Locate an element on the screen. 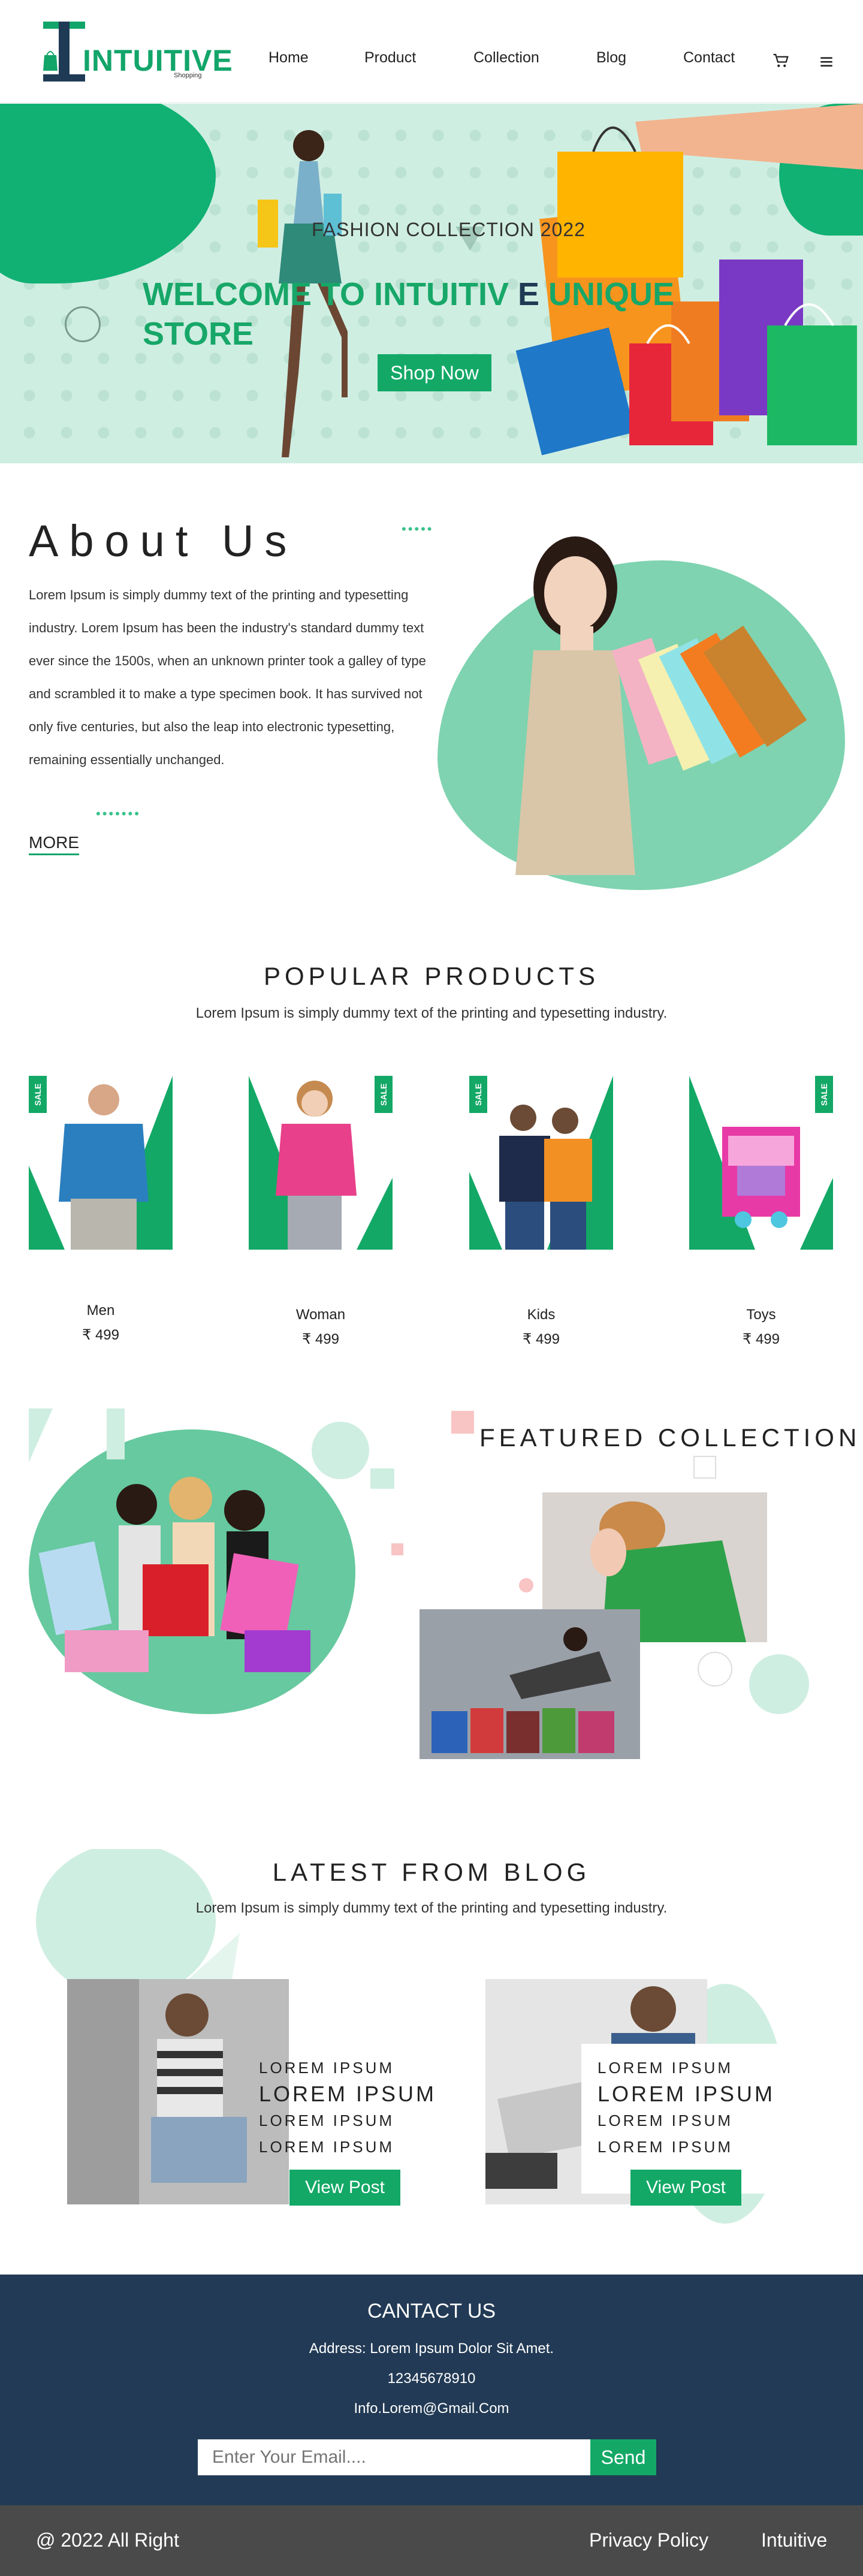  product-card-woman: SALE is located at coordinates (321, 1163).